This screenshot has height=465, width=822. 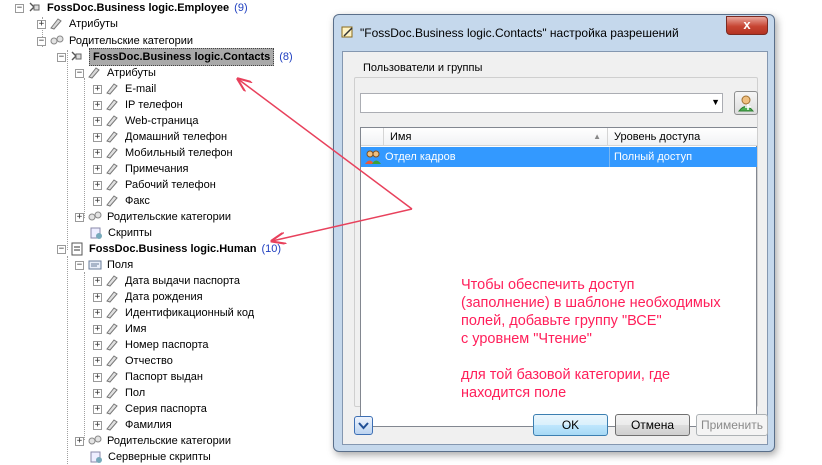 I want to click on annotation-line: находится поле, so click(x=514, y=393).